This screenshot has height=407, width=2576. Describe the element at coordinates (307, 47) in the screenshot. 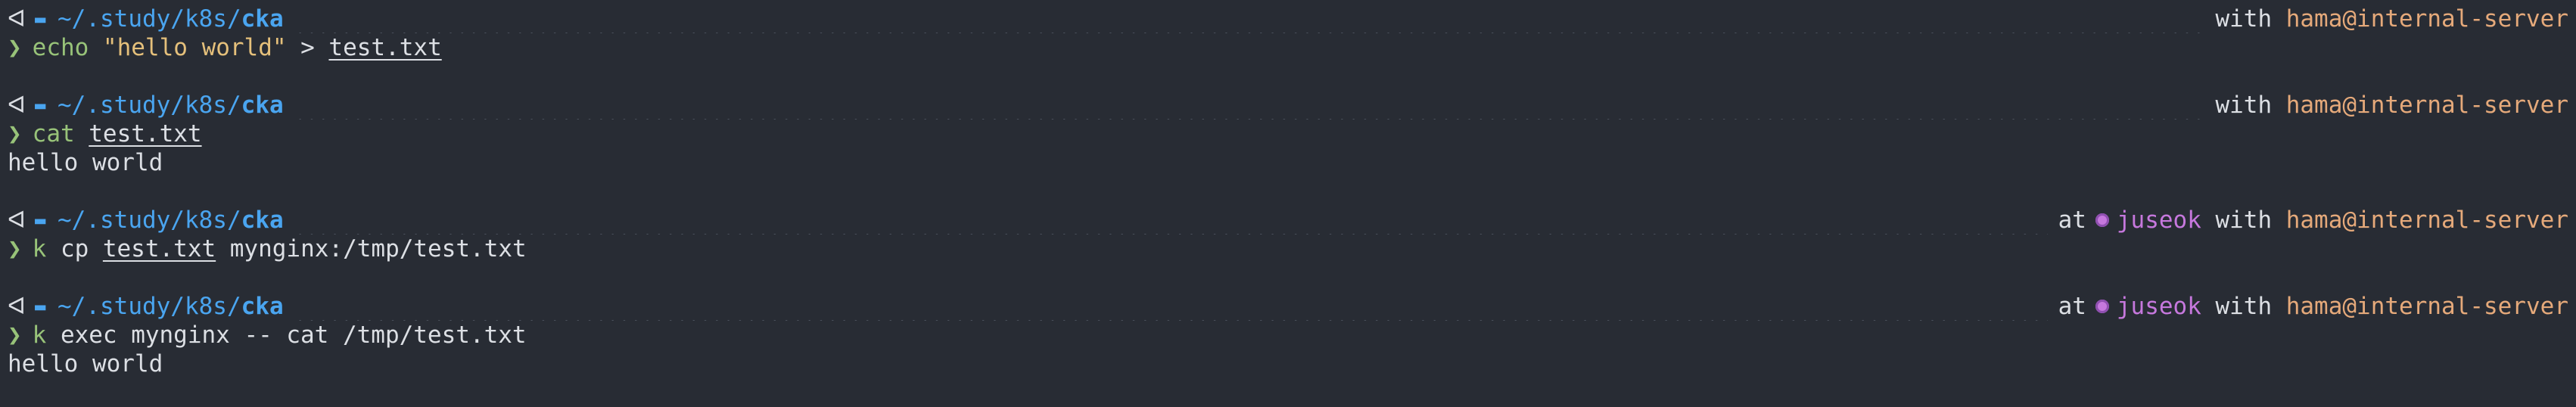

I see `command-arg: >` at that location.